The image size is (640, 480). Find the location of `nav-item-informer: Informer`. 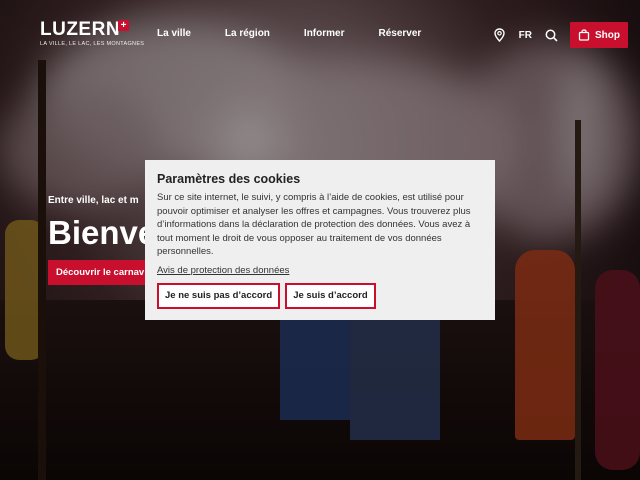

nav-item-informer: Informer is located at coordinates (324, 33).